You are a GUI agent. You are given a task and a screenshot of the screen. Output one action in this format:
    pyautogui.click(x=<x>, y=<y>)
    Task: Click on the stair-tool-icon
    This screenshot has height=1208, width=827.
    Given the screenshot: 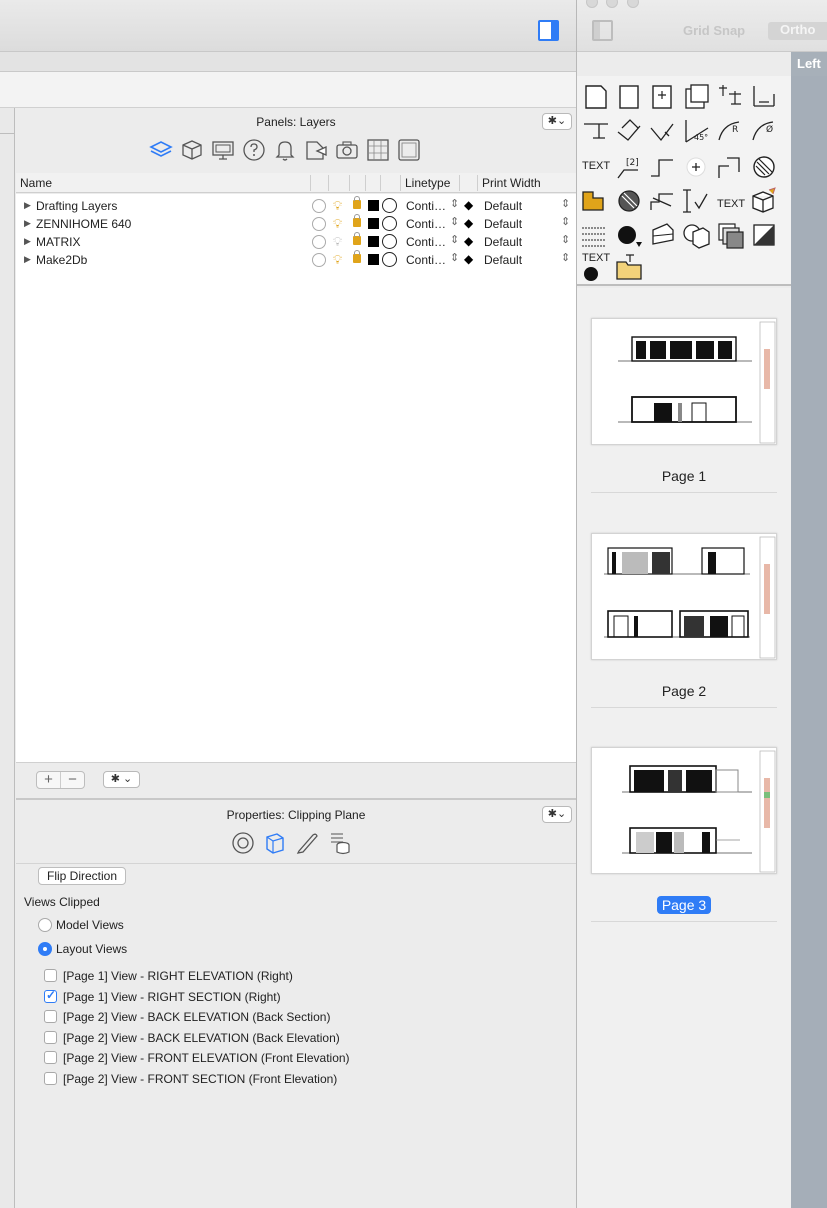 What is the action you would take?
    pyautogui.click(x=662, y=201)
    